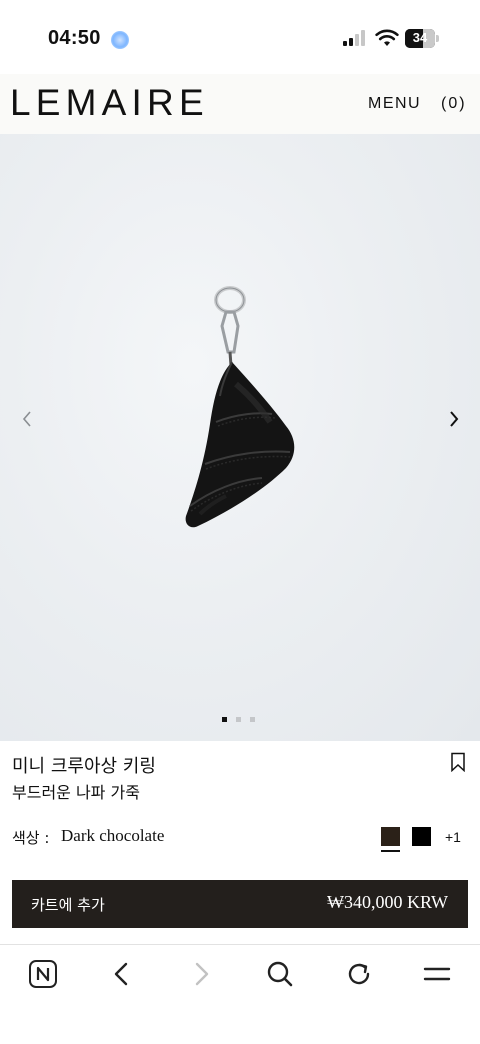  What do you see at coordinates (394, 104) in the screenshot?
I see `menu-button: MENU` at bounding box center [394, 104].